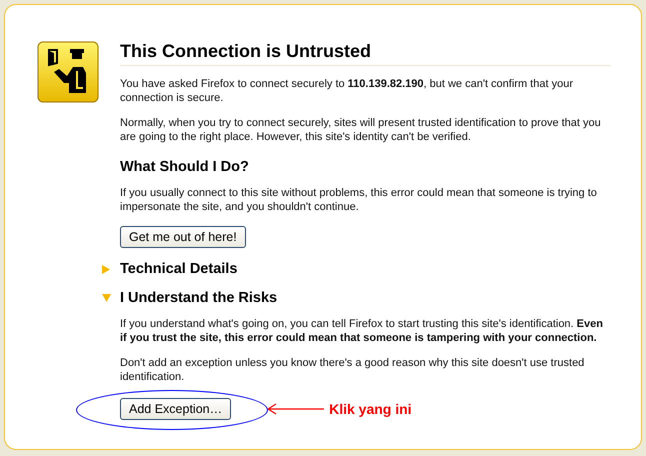 The height and width of the screenshot is (456, 646). Describe the element at coordinates (296, 409) in the screenshot. I see `arrow` at that location.